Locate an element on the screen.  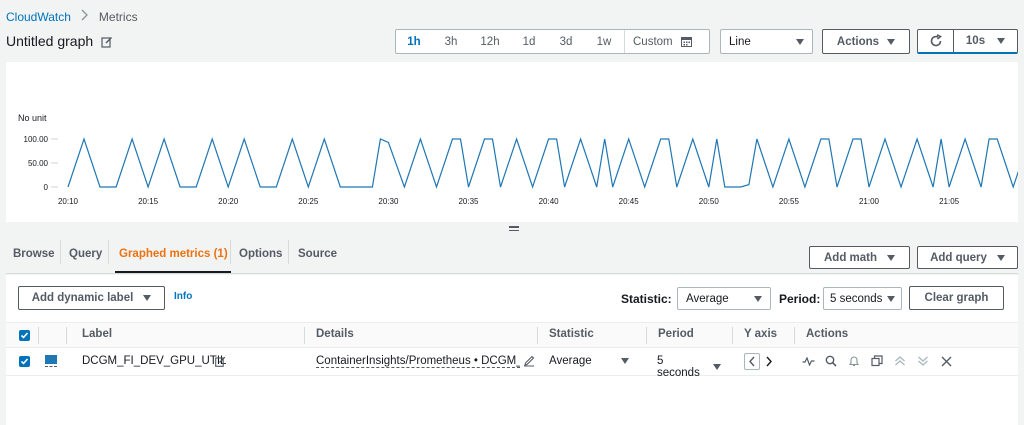
y-axis-left-button is located at coordinates (752, 361).